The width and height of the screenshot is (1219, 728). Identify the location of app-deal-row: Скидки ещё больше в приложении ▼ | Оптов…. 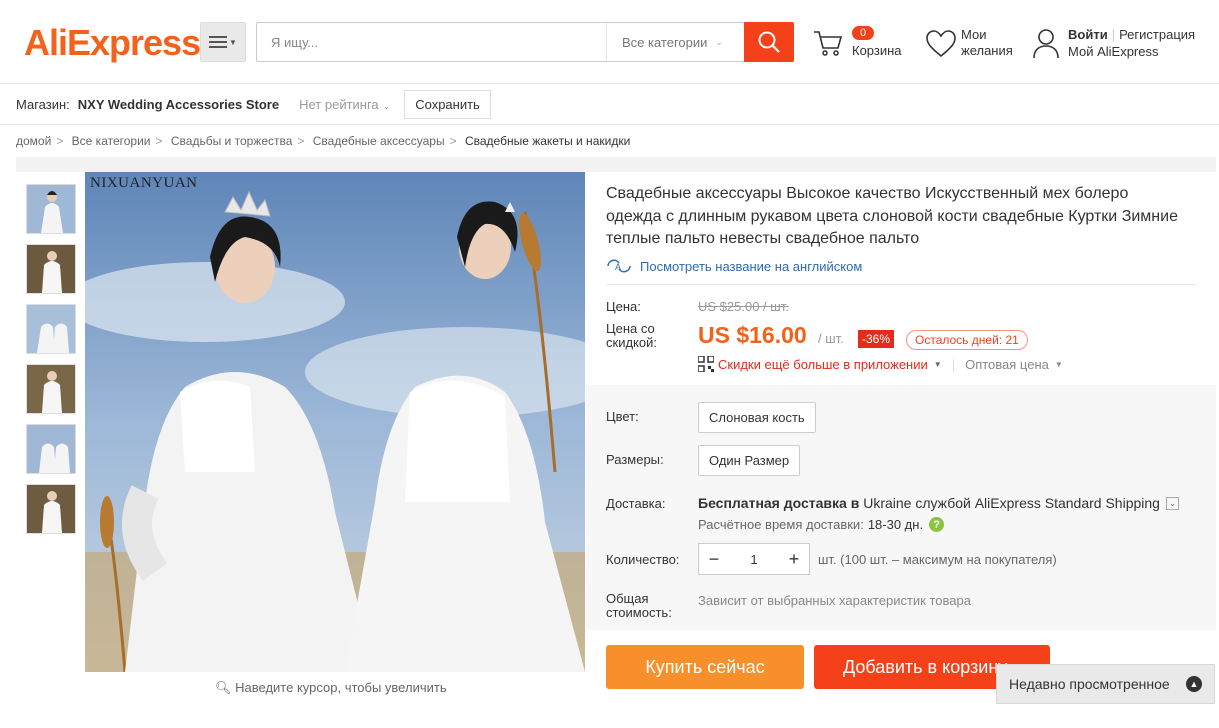
(880, 364).